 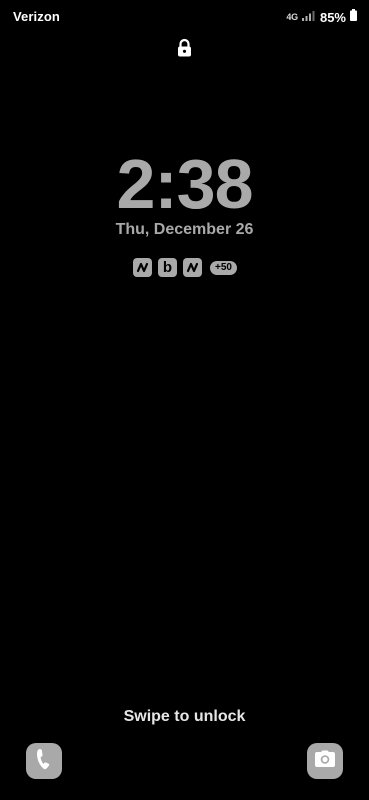 I want to click on camera-shortcut-button, so click(x=325, y=761).